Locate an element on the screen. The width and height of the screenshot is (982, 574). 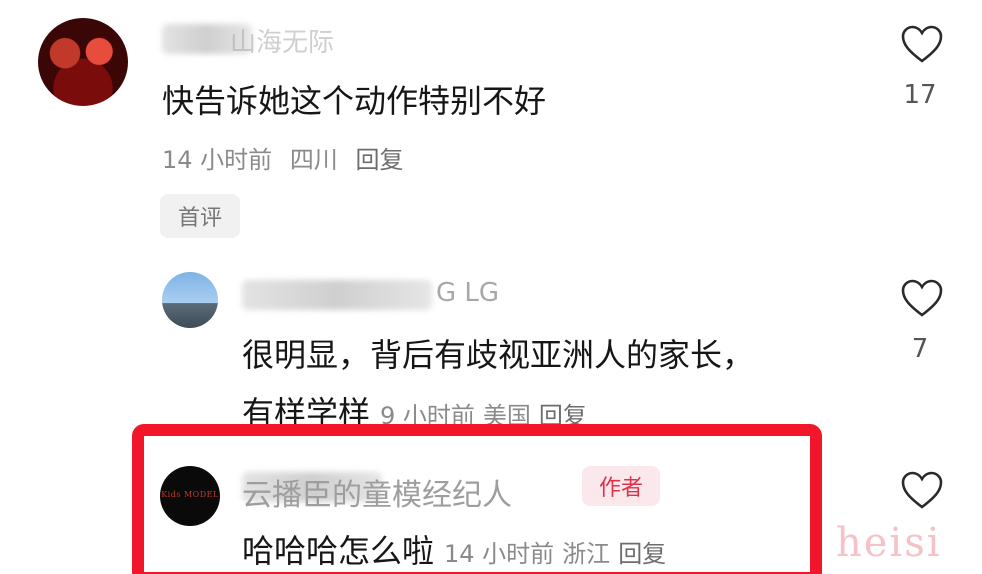
comment-text: 快告诉她这个动作特别不好 is located at coordinates (354, 101).